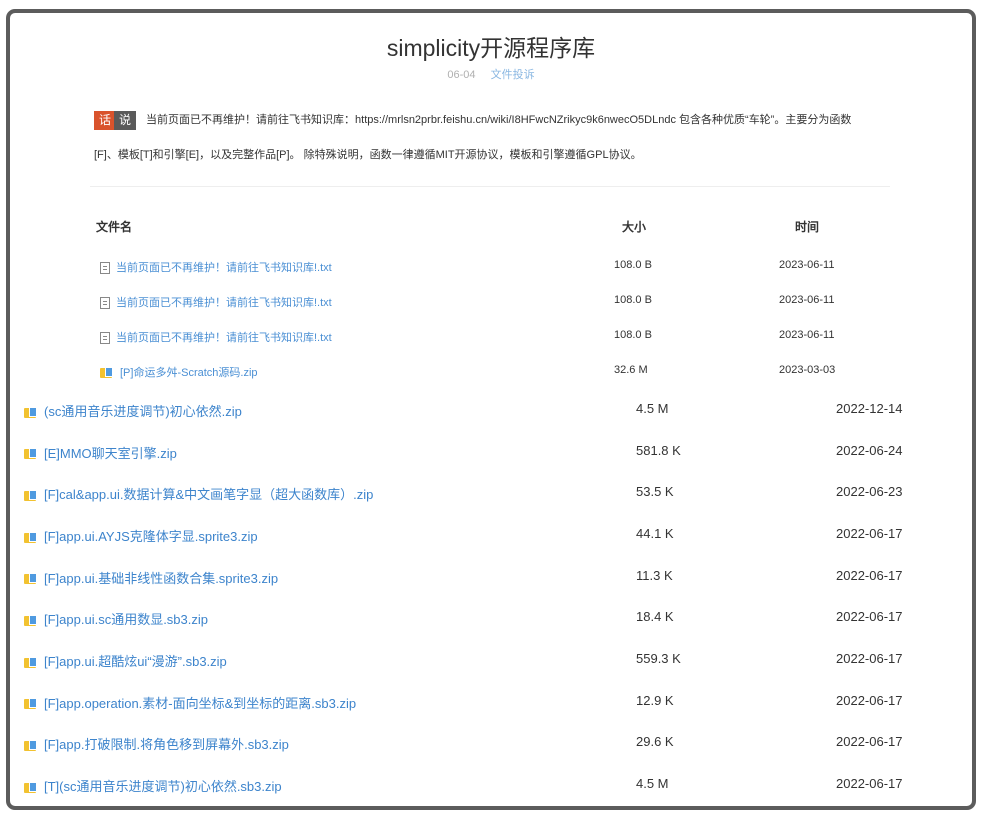  I want to click on page-meta: 06-04 文件投诉, so click(491, 74).